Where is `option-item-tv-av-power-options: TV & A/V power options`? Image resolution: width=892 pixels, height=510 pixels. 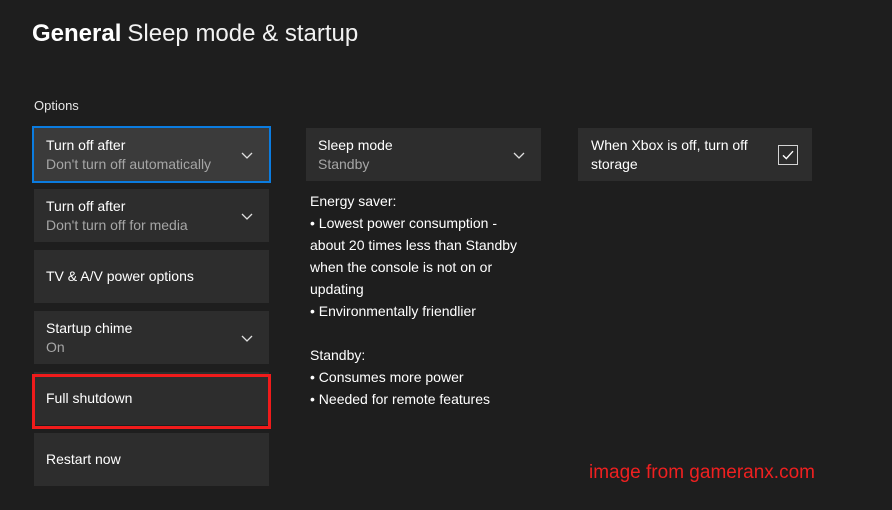
option-item-tv-av-power-options: TV & A/V power options is located at coordinates (151, 276).